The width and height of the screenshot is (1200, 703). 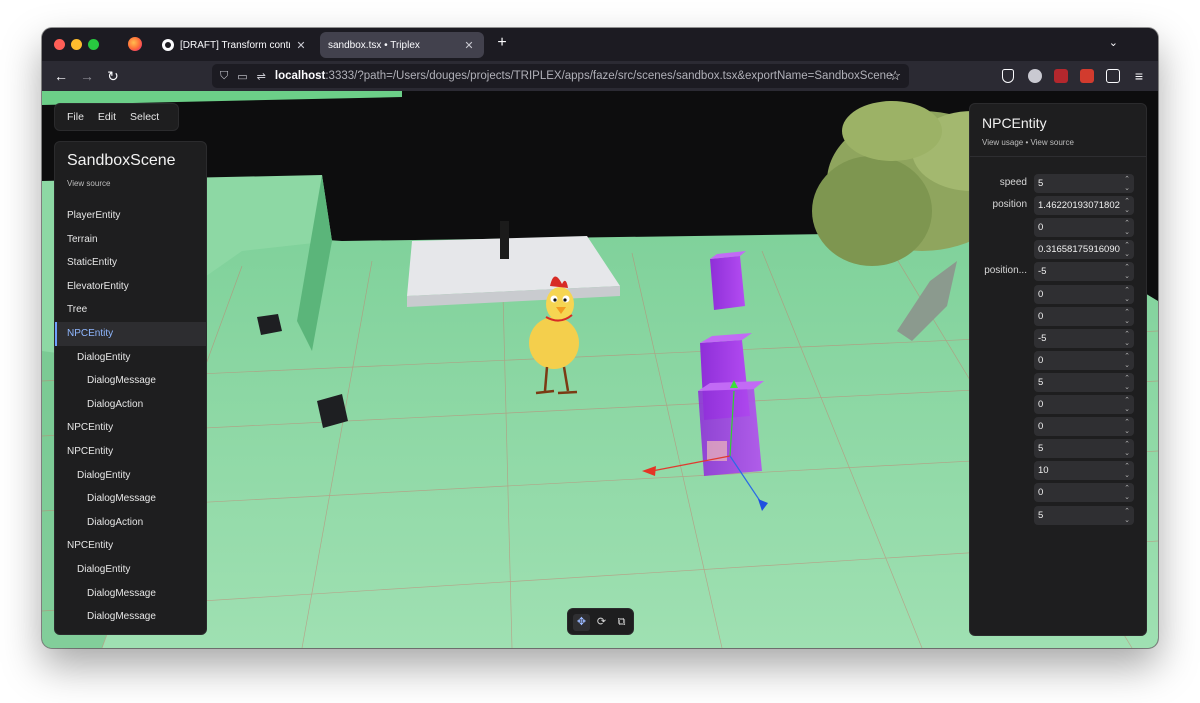 I want to click on tab-triplex-active: sandbox.tsx • Triplex ✕, so click(x=402, y=45).